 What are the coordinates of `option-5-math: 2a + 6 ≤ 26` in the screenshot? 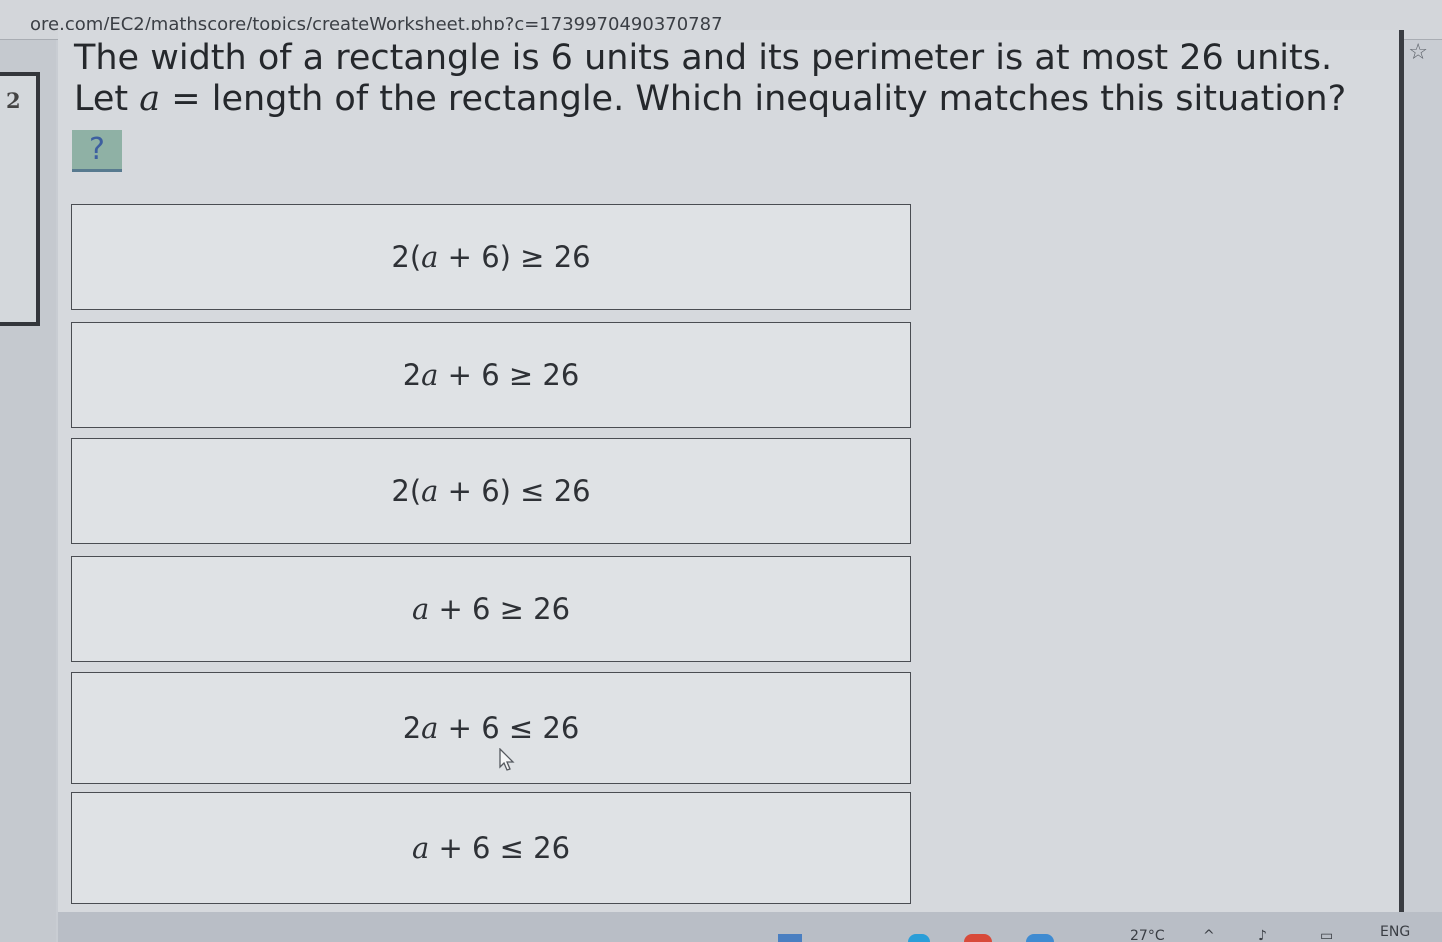 It's located at (491, 728).